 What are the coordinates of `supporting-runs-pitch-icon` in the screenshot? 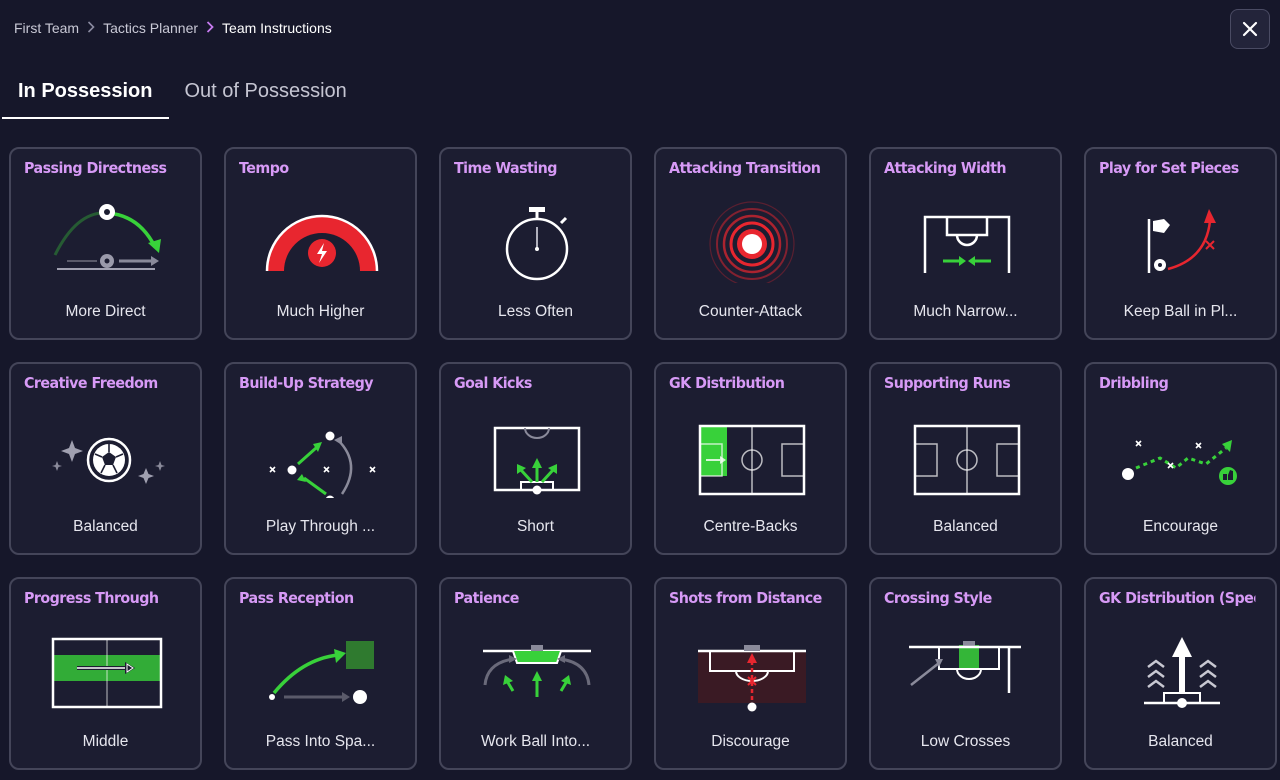 It's located at (967, 460).